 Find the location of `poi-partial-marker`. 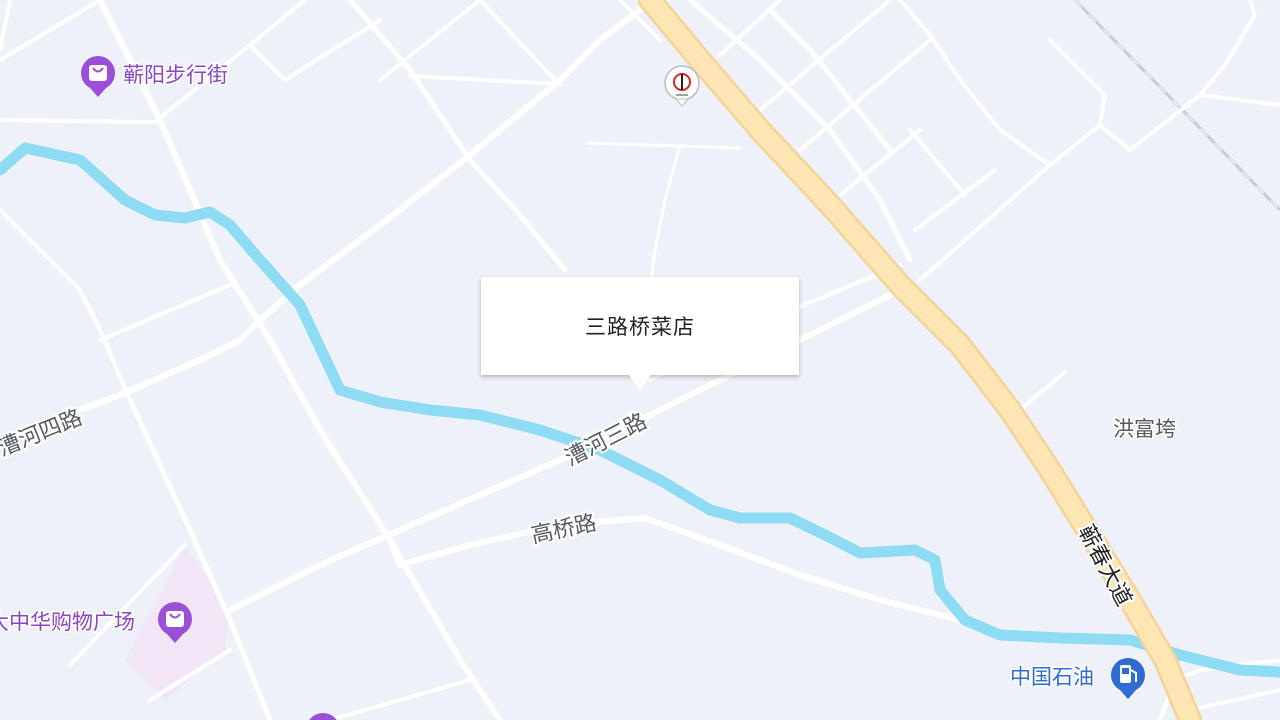

poi-partial-marker is located at coordinates (323, 716).